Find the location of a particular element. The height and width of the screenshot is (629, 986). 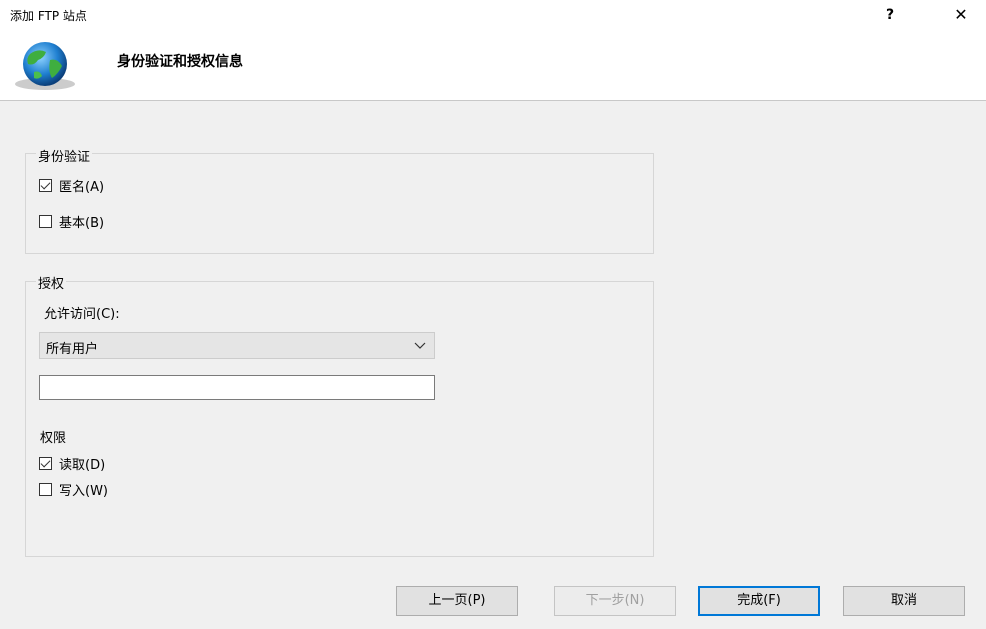

read-checkbox-row: 读取(D) is located at coordinates (72, 463).